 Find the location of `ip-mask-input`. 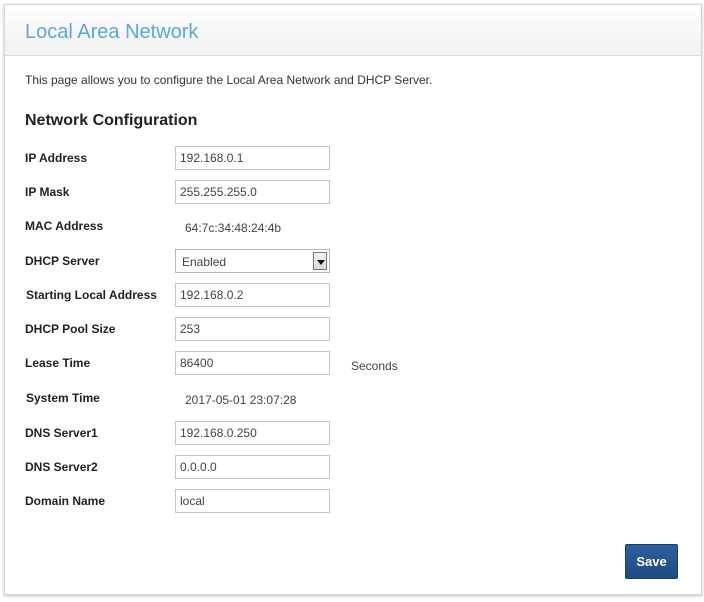

ip-mask-input is located at coordinates (252, 192).